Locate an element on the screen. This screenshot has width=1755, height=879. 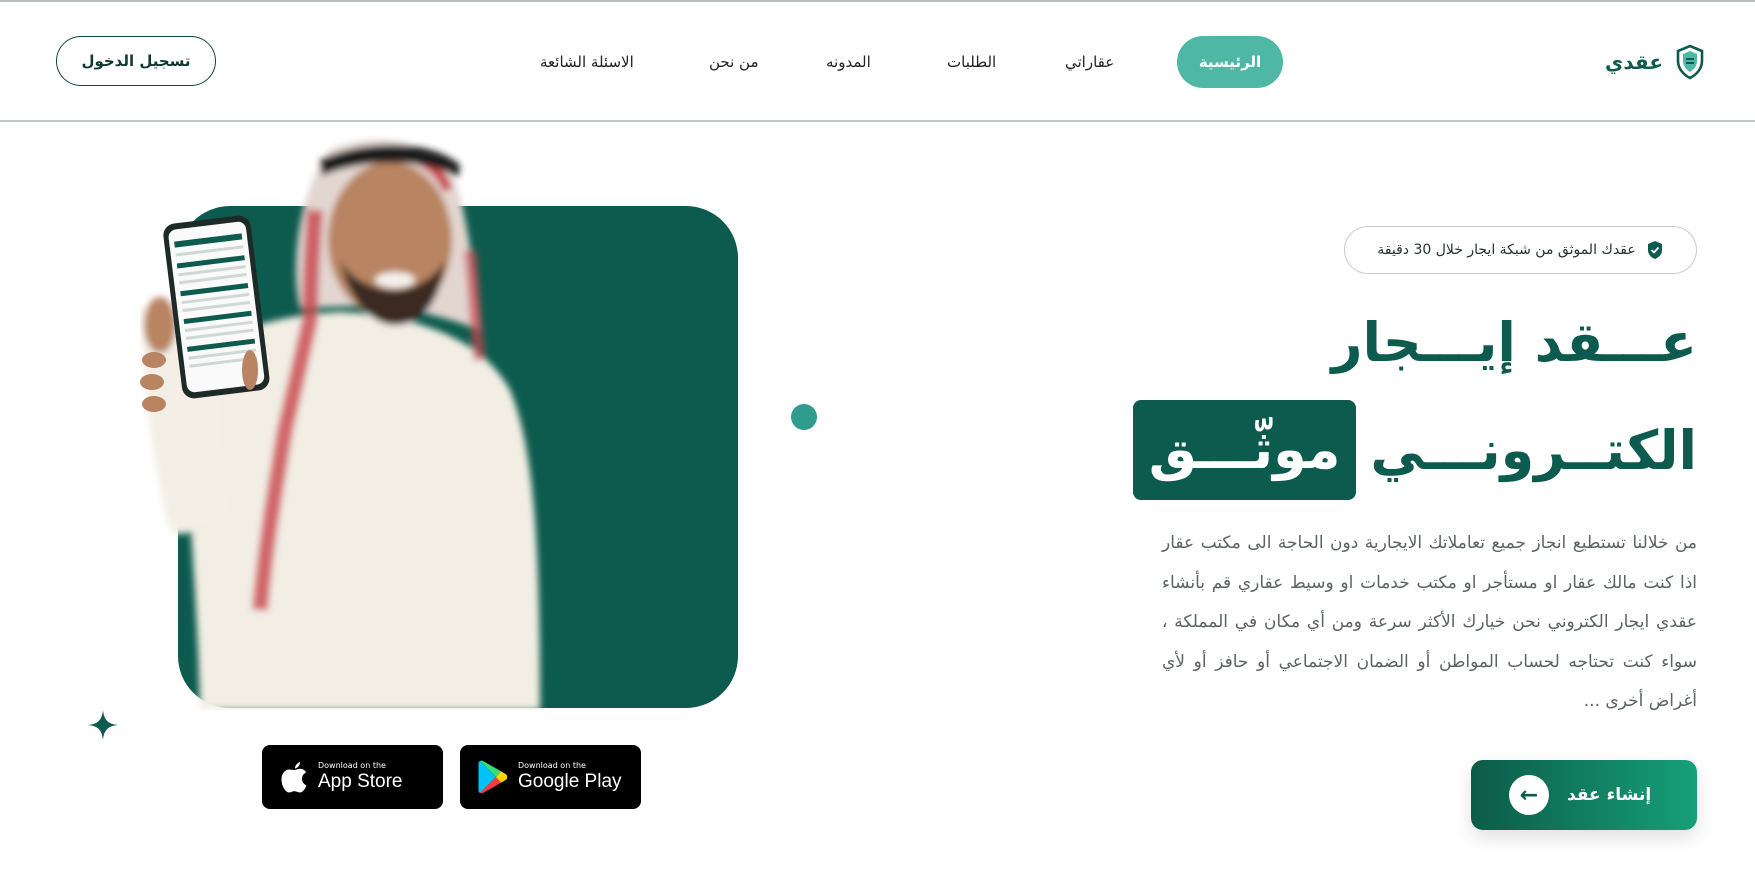
brand-logo: عقدي is located at coordinates (1655, 62).